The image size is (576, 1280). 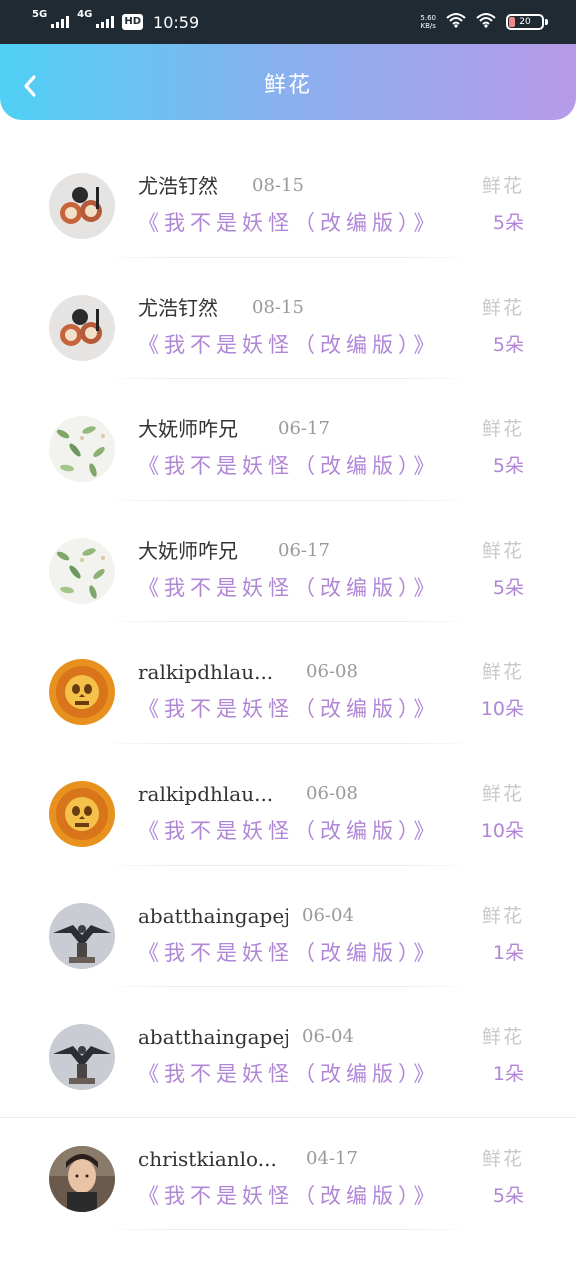 I want to click on page-title: 鲜花, so click(x=287, y=85).